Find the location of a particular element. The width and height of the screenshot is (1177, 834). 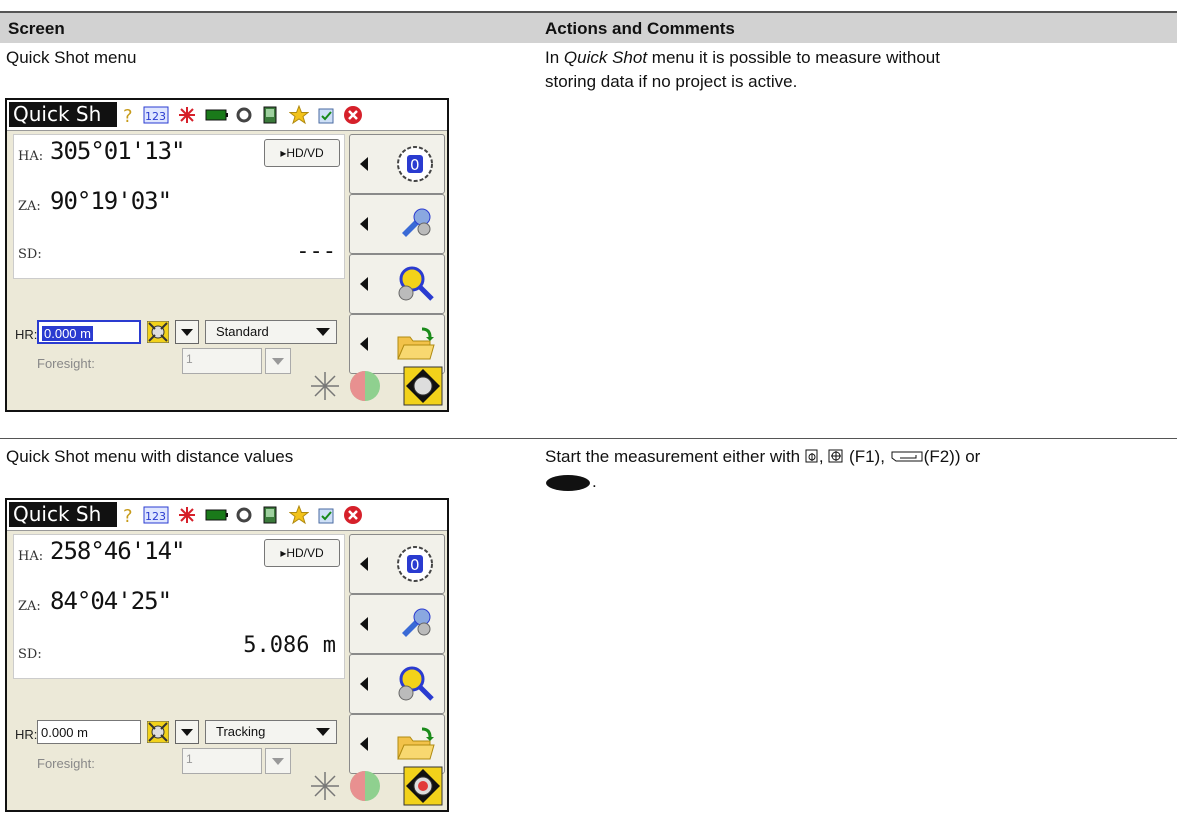

sd-value: 5.086 m is located at coordinates (289, 645).